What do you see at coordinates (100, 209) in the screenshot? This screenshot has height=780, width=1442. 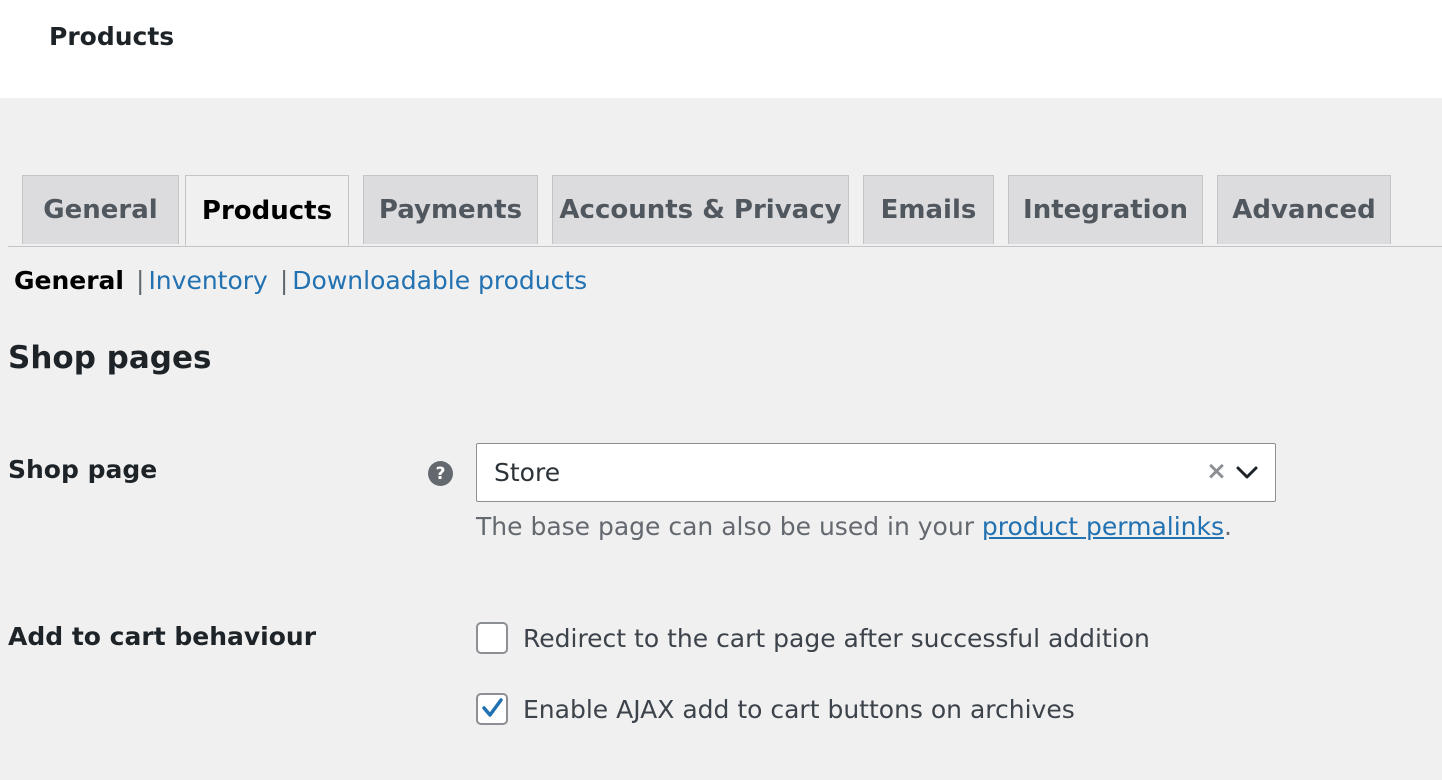 I see `tab-general: General` at bounding box center [100, 209].